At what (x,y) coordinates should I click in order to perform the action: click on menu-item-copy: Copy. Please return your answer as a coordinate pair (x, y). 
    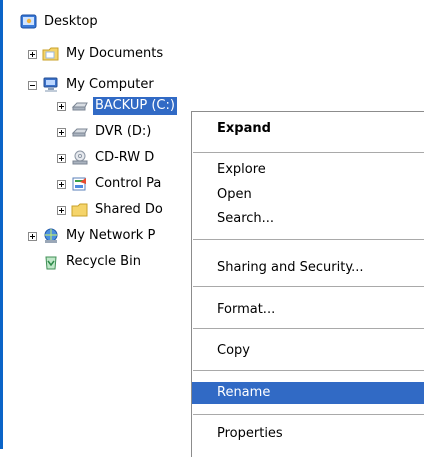
    Looking at the image, I should click on (308, 351).